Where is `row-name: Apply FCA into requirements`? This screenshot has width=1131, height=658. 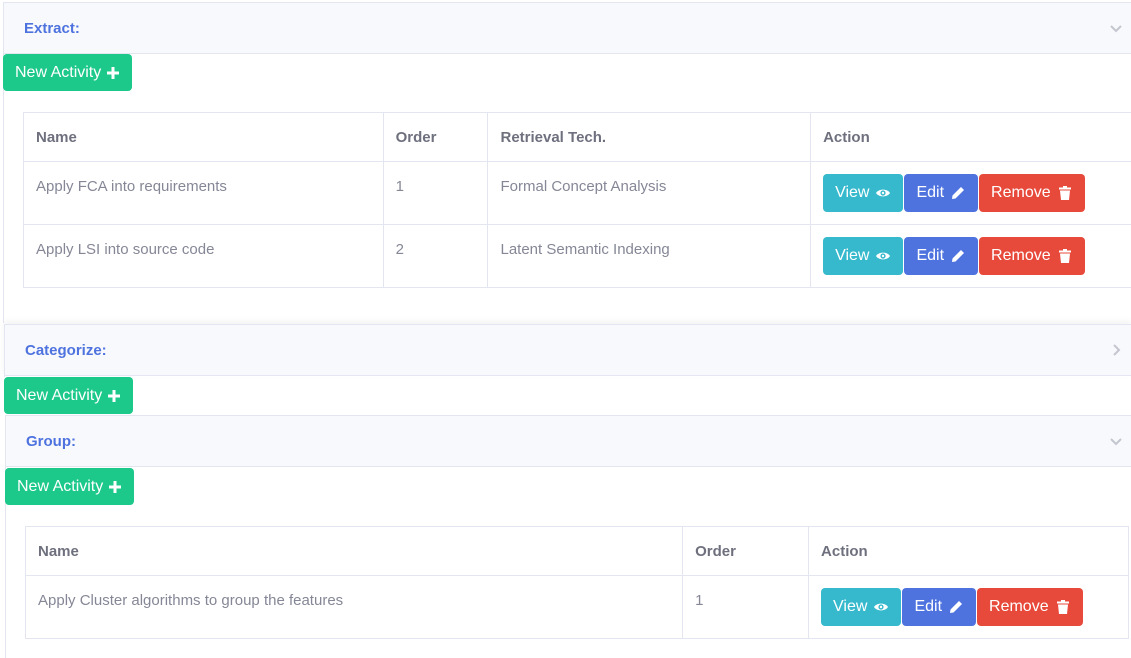 row-name: Apply FCA into requirements is located at coordinates (204, 193).